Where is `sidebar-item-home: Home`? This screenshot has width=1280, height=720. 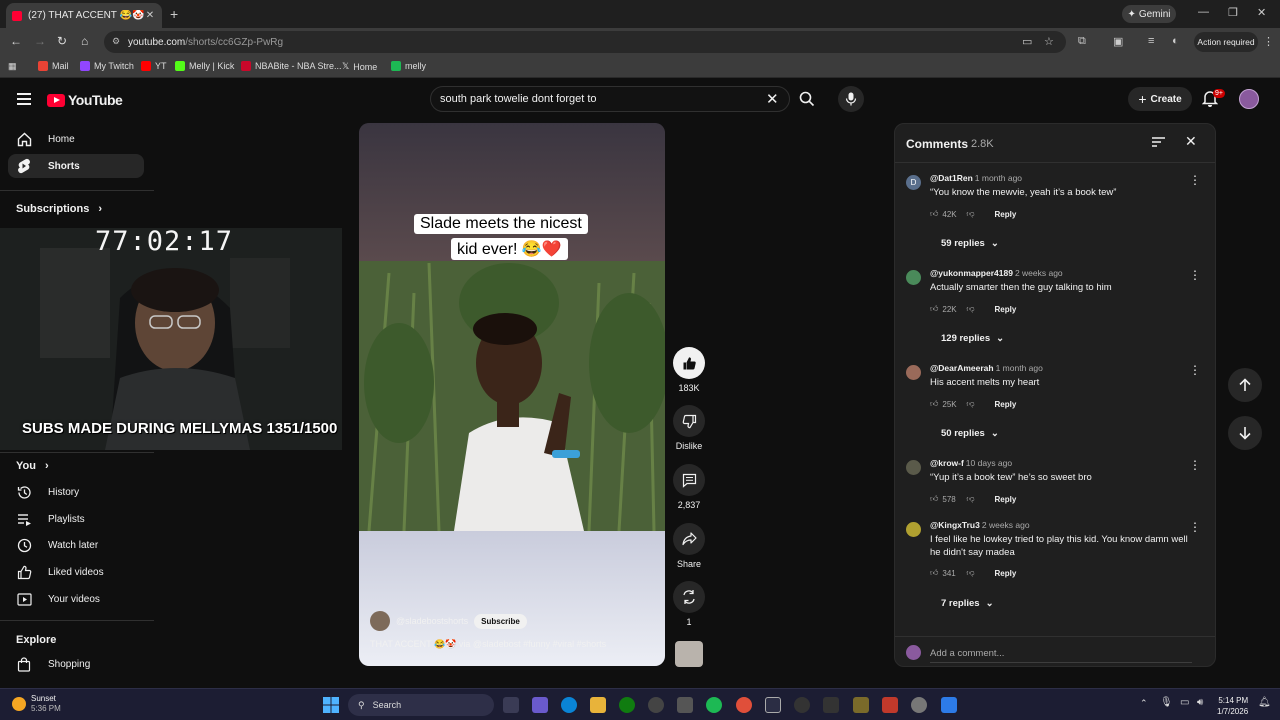 sidebar-item-home: Home is located at coordinates (76, 139).